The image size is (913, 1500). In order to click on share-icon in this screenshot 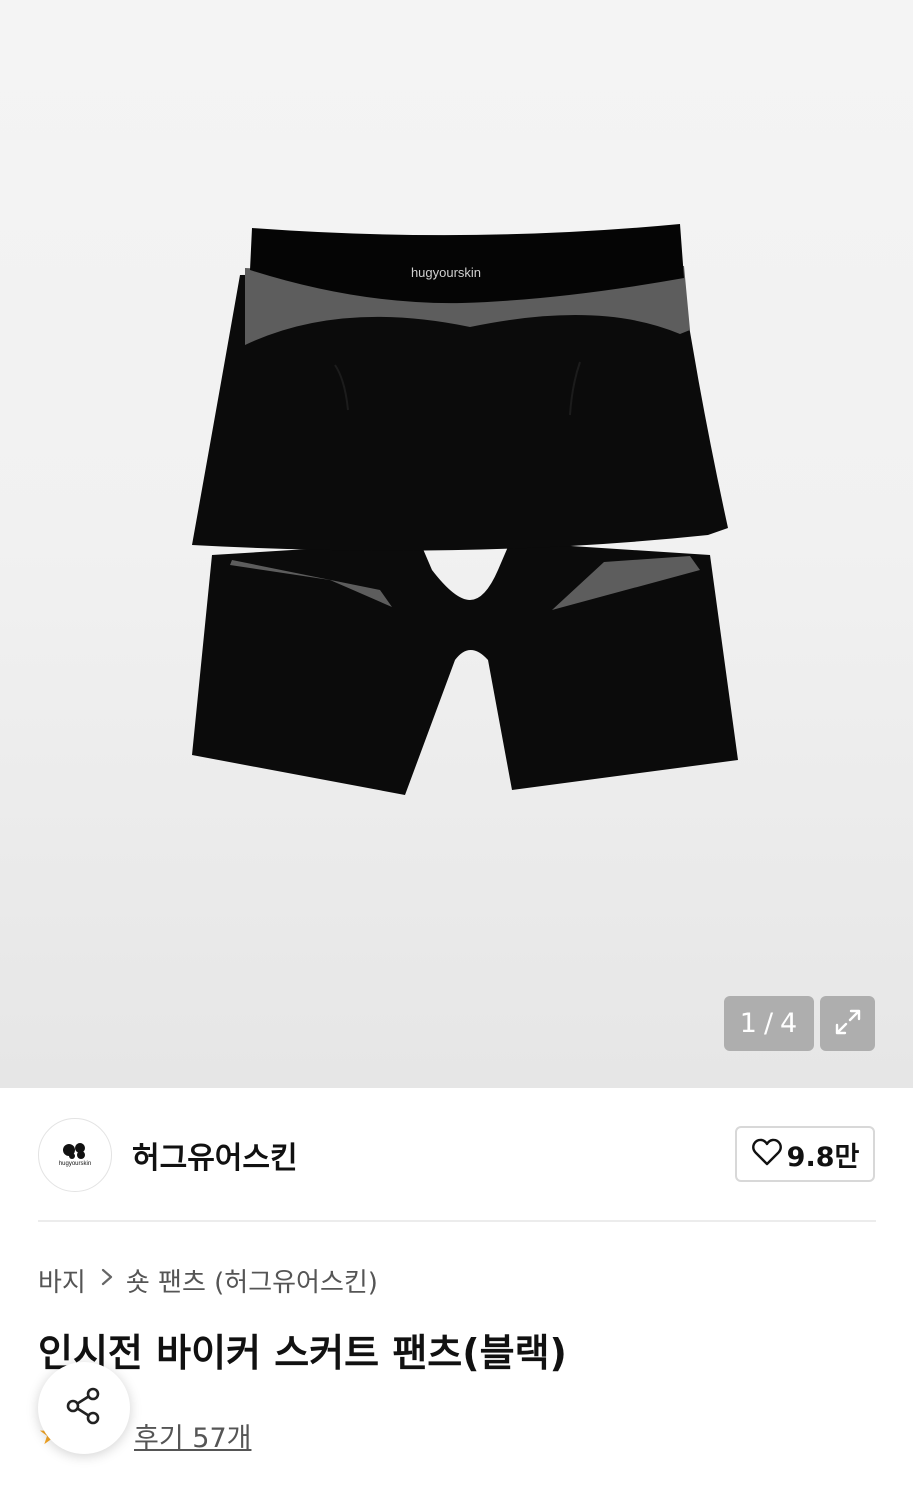, I will do `click(84, 1408)`.